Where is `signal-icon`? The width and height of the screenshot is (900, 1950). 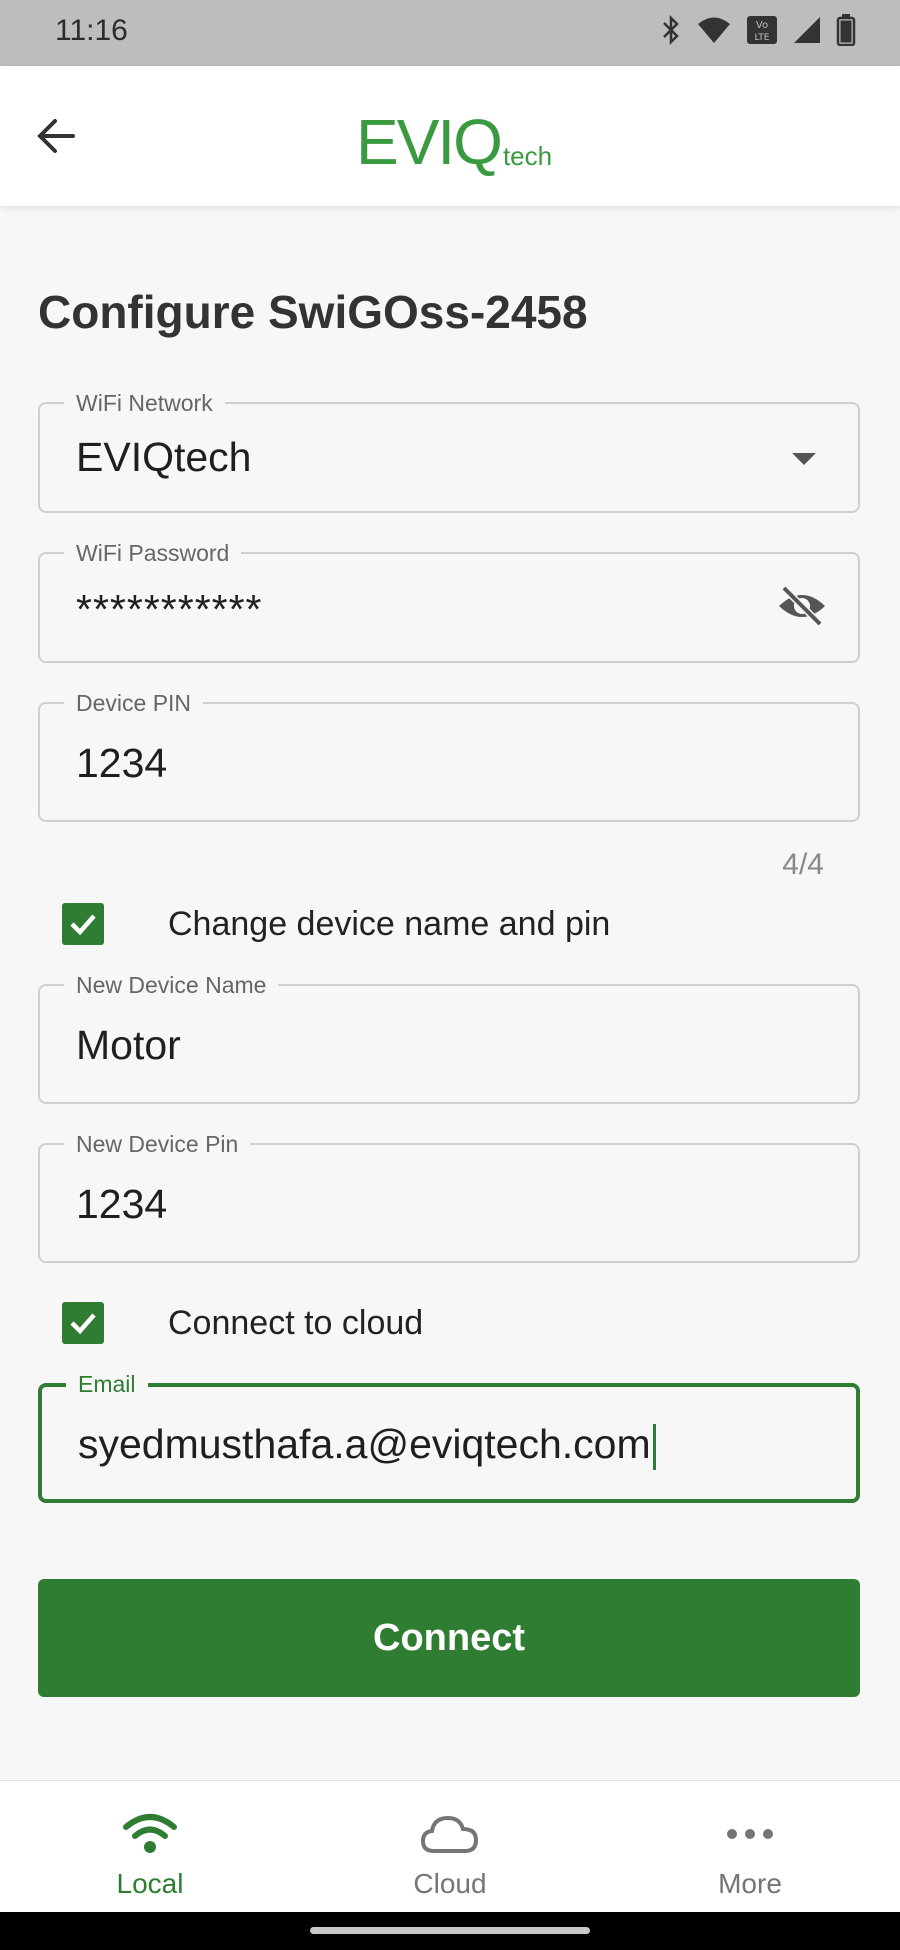
signal-icon is located at coordinates (807, 30).